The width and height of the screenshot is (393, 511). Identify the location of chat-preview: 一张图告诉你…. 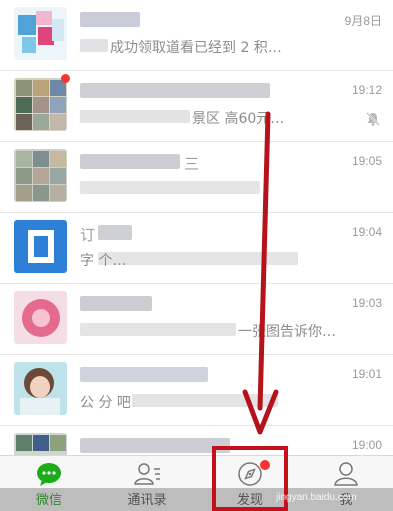
(211, 330).